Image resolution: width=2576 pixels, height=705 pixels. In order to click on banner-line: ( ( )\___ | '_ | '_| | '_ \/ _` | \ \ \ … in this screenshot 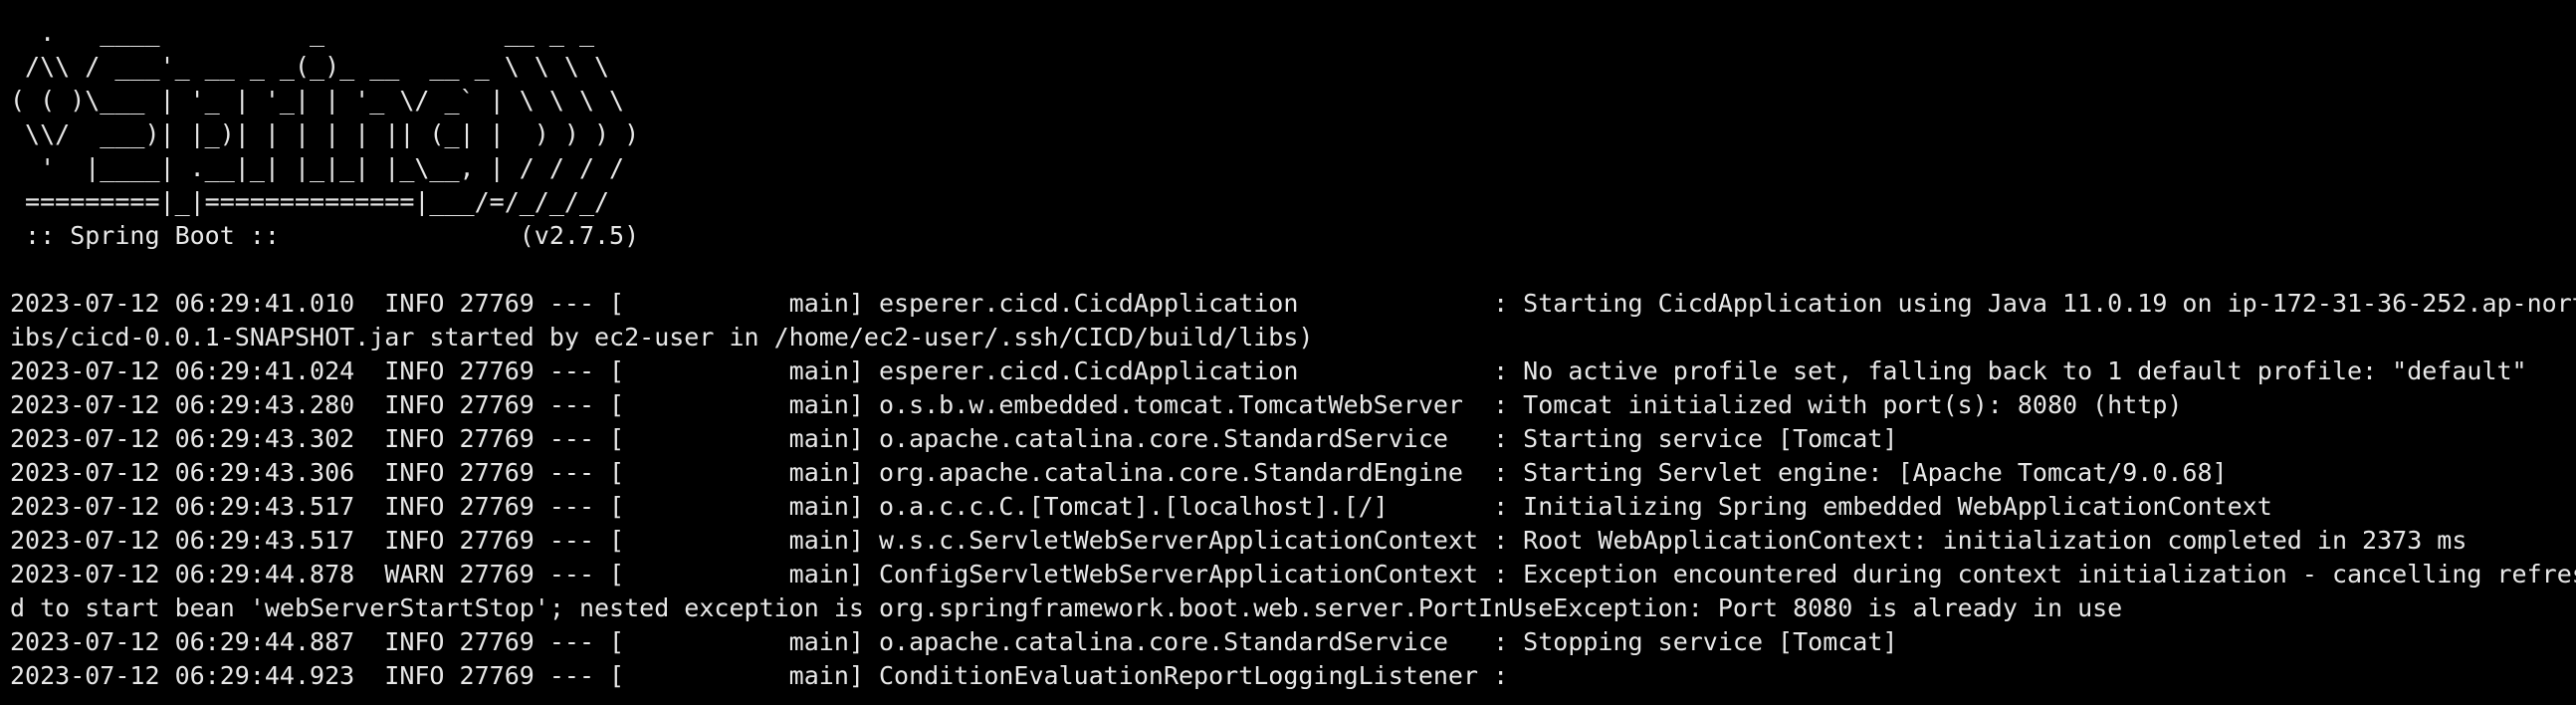, I will do `click(317, 100)`.